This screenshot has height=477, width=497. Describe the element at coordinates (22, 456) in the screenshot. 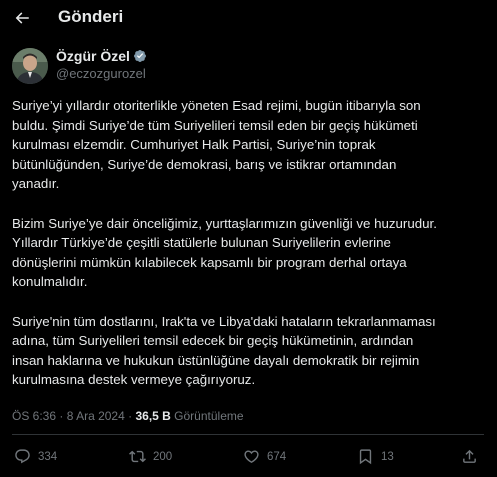

I see `reply-icon` at that location.